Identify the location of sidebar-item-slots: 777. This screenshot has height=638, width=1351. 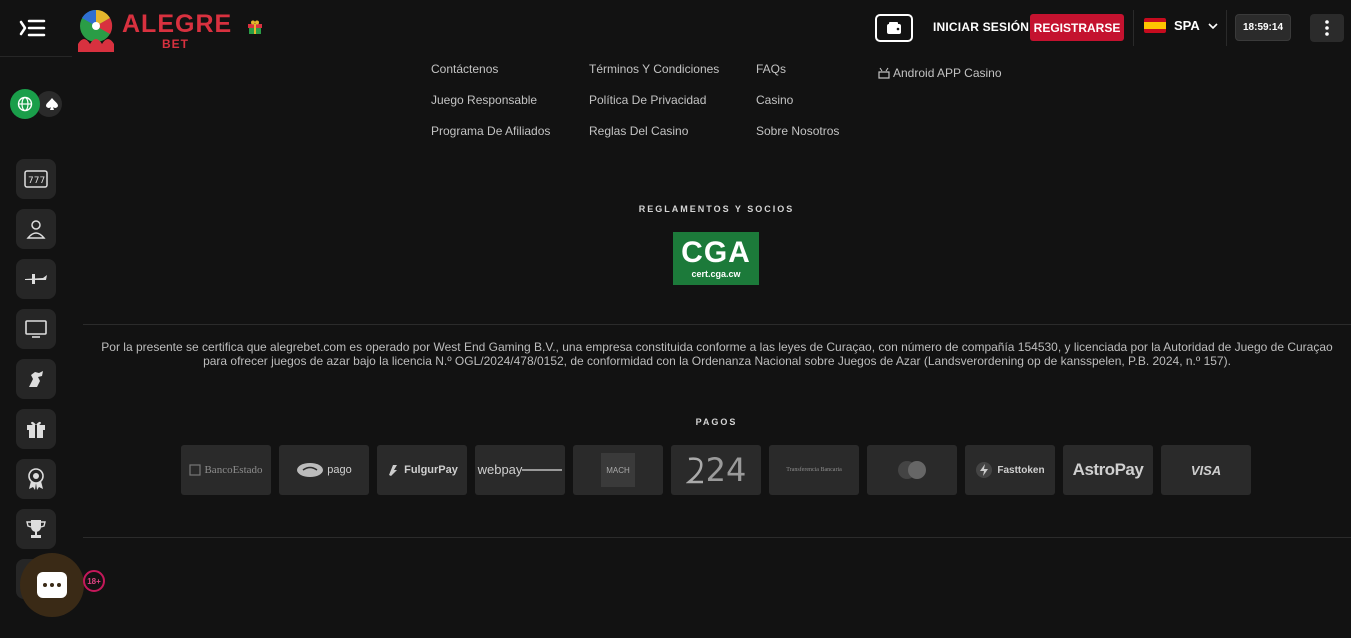
(36, 179).